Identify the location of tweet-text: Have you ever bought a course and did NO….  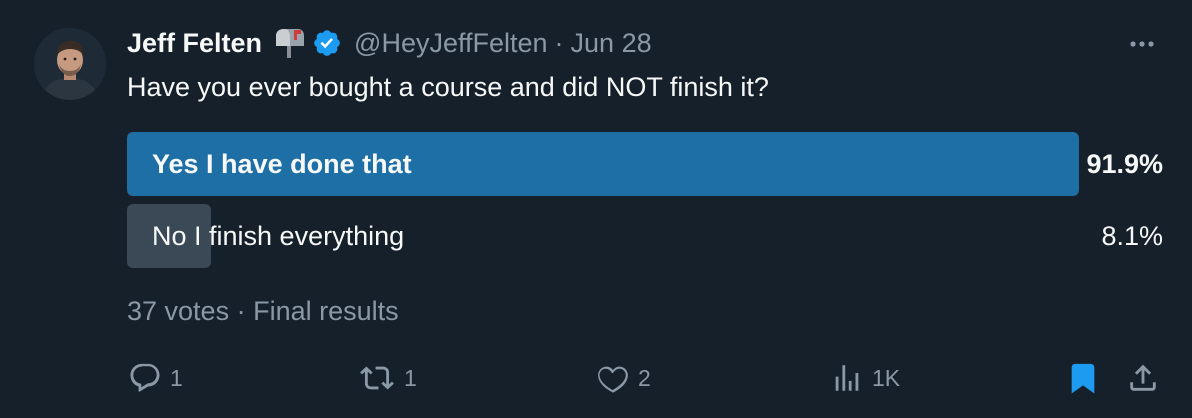
(448, 87).